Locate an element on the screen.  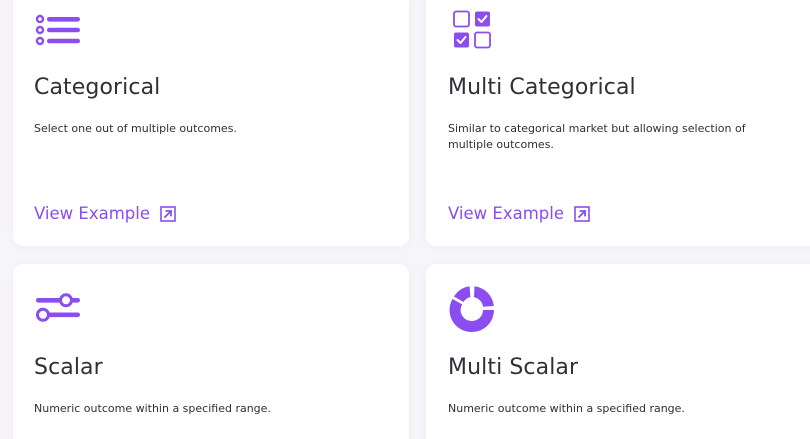
card-title: Multi Categorical is located at coordinates (542, 87).